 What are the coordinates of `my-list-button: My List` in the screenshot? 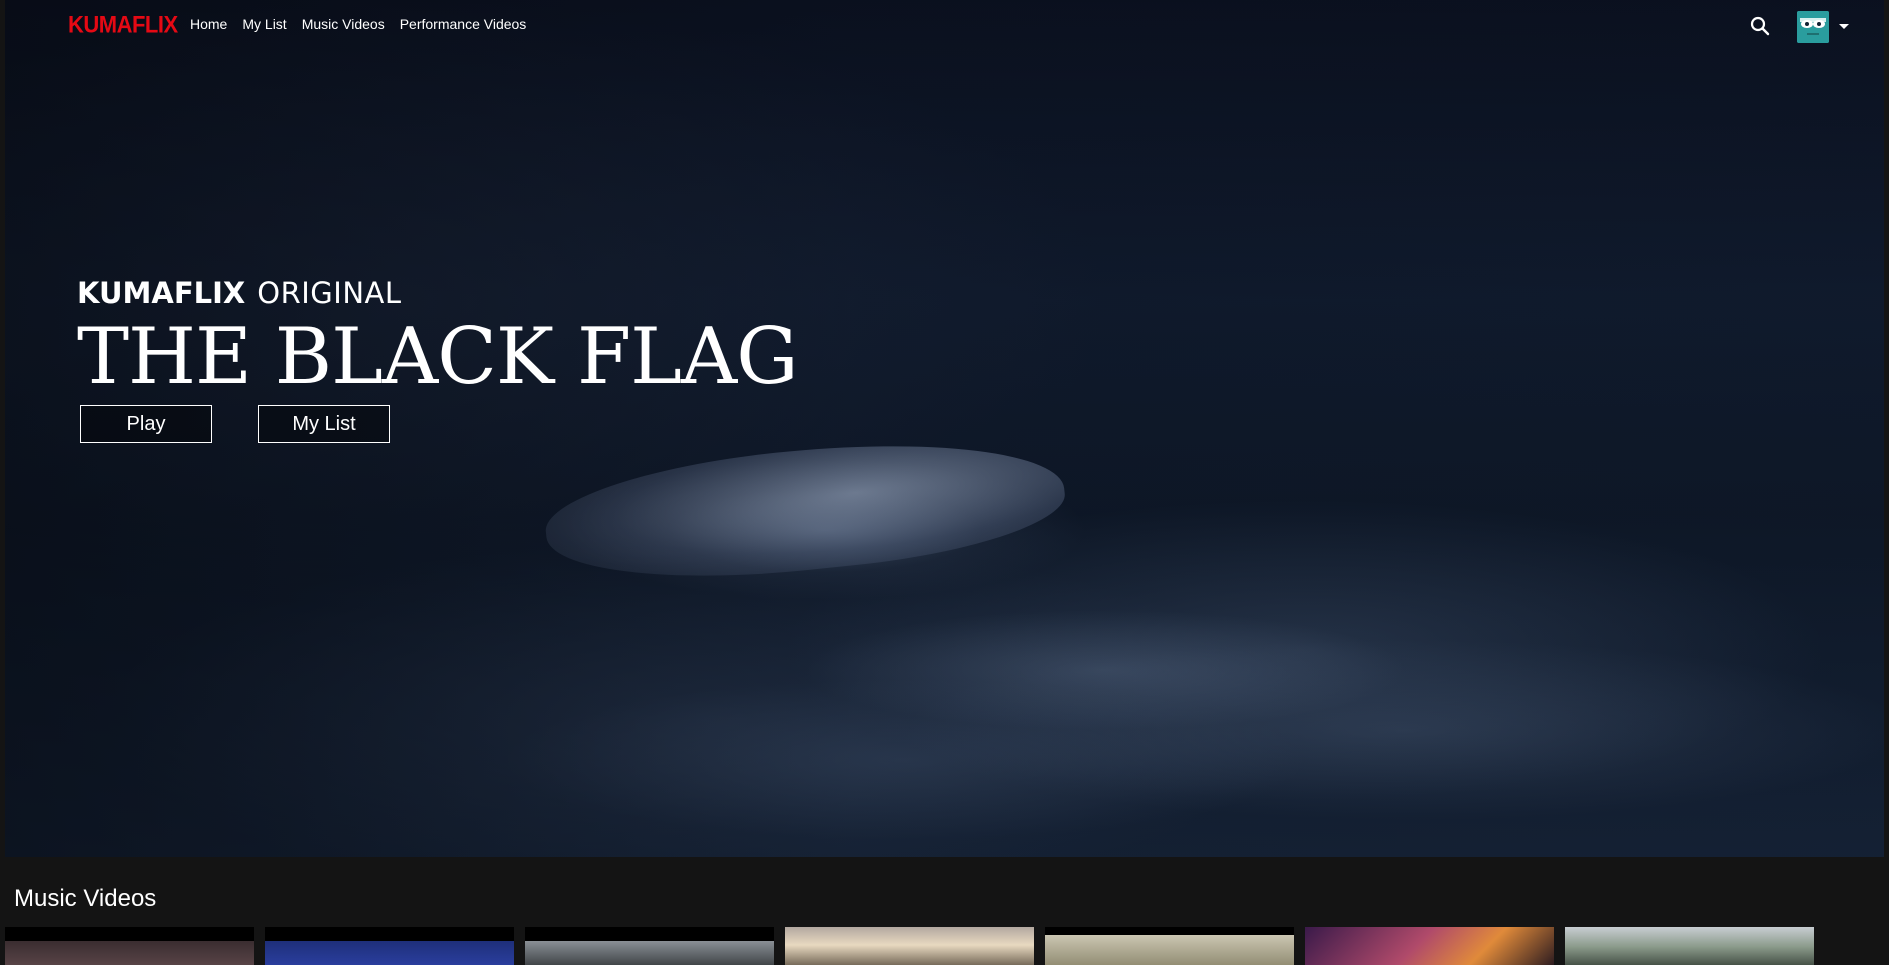 It's located at (324, 424).